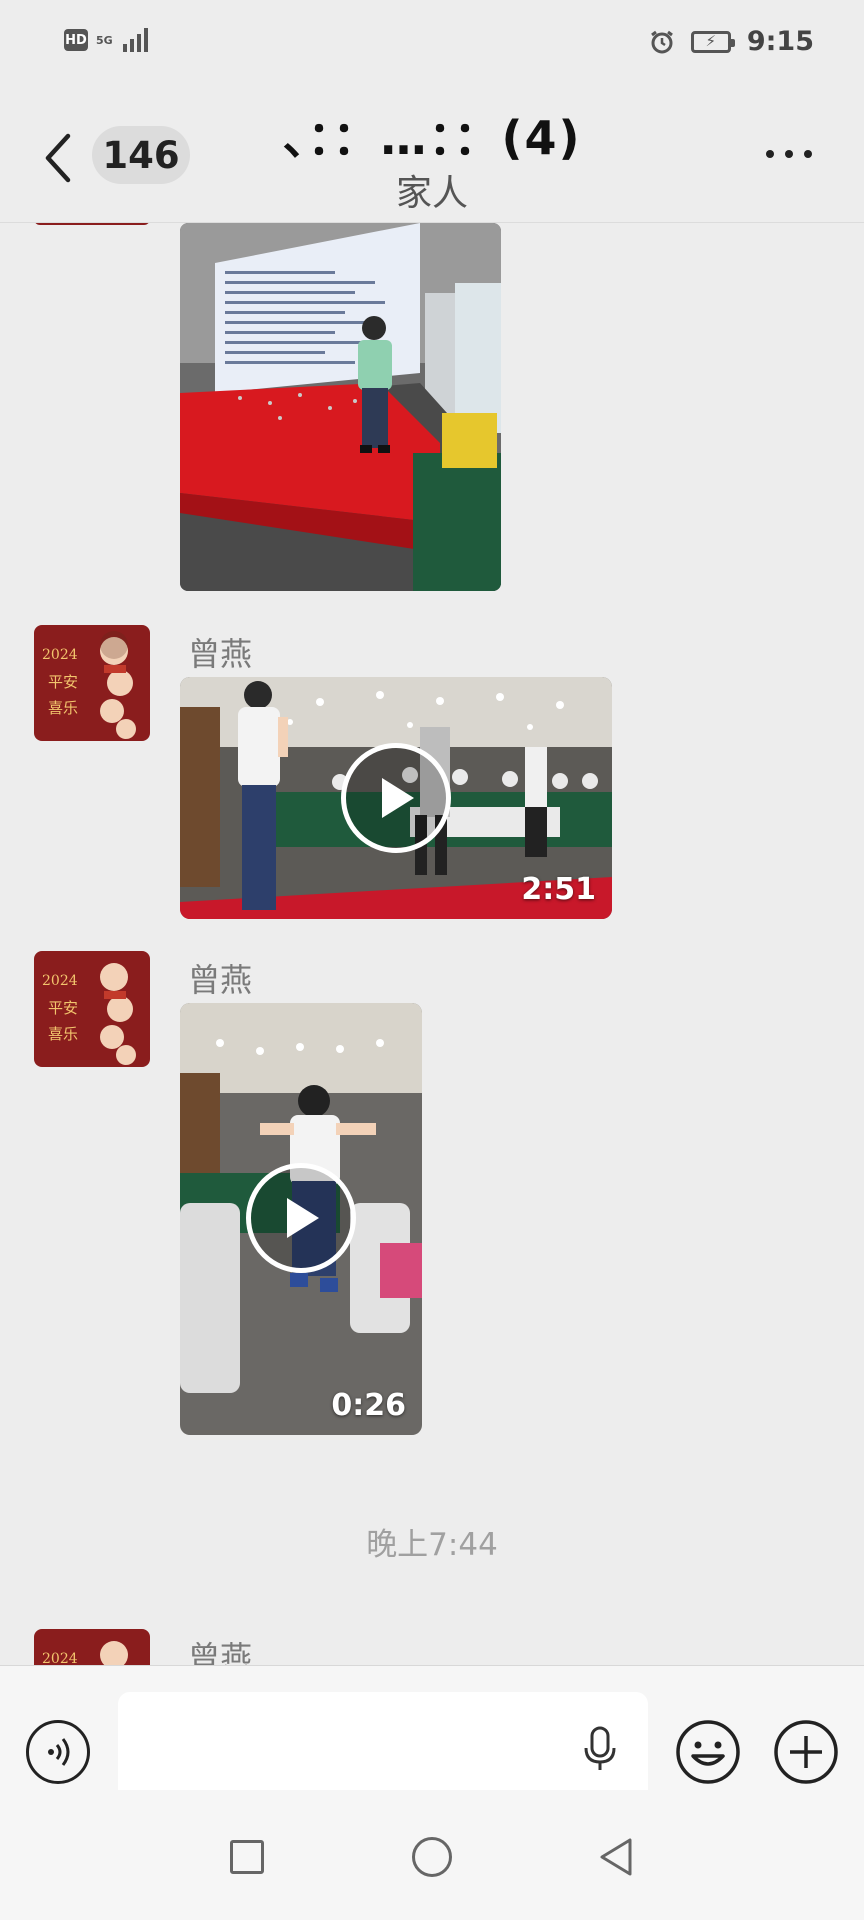 This screenshot has height=1920, width=864. I want to click on image-message, so click(340, 407).